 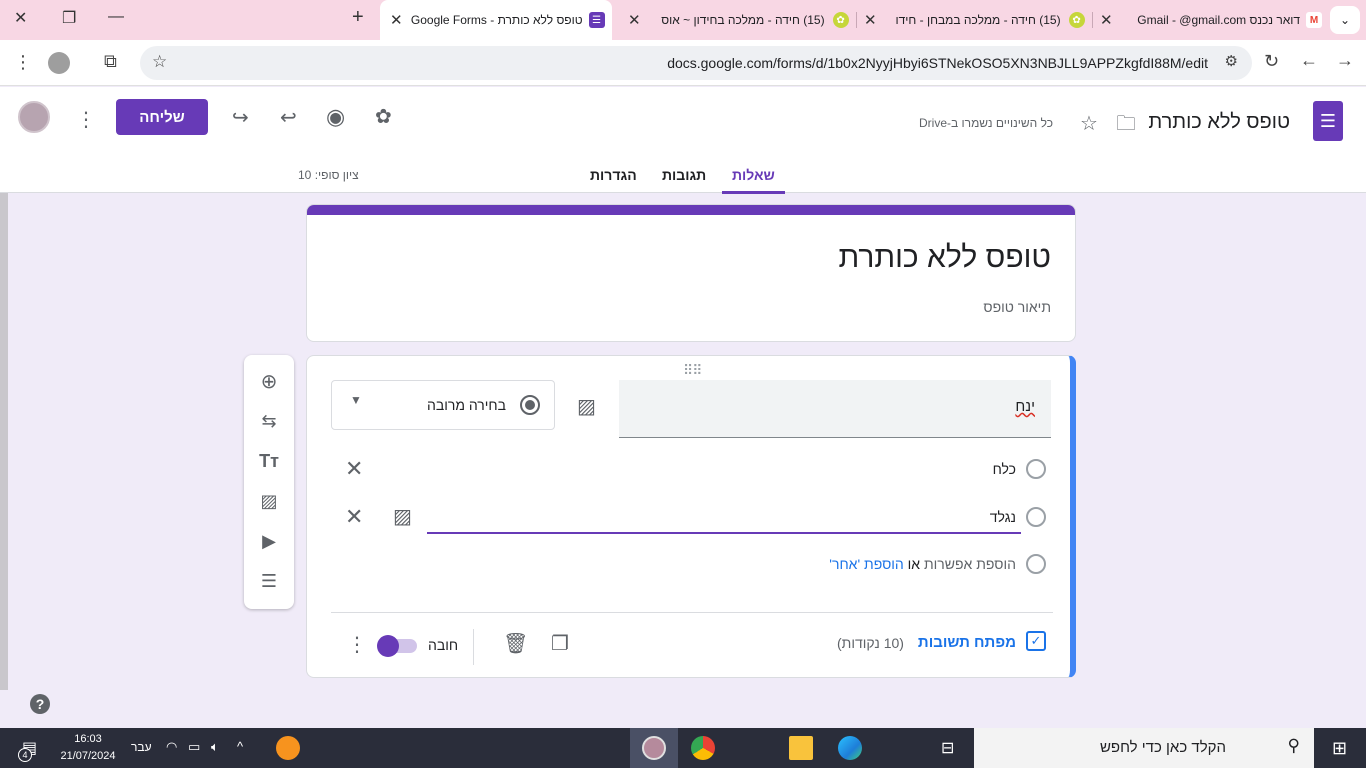 I want to click on new-tab-icon: +, so click(x=358, y=17).